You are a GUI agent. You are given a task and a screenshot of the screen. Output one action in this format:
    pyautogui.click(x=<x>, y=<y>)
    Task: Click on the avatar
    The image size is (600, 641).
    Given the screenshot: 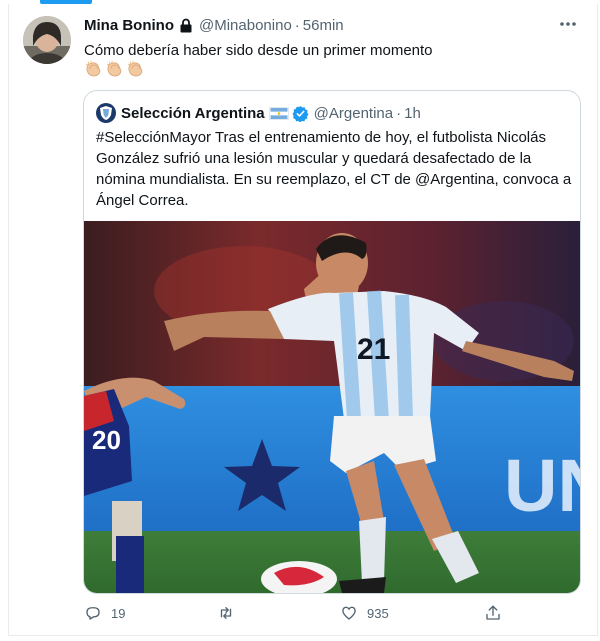 What is the action you would take?
    pyautogui.click(x=47, y=40)
    